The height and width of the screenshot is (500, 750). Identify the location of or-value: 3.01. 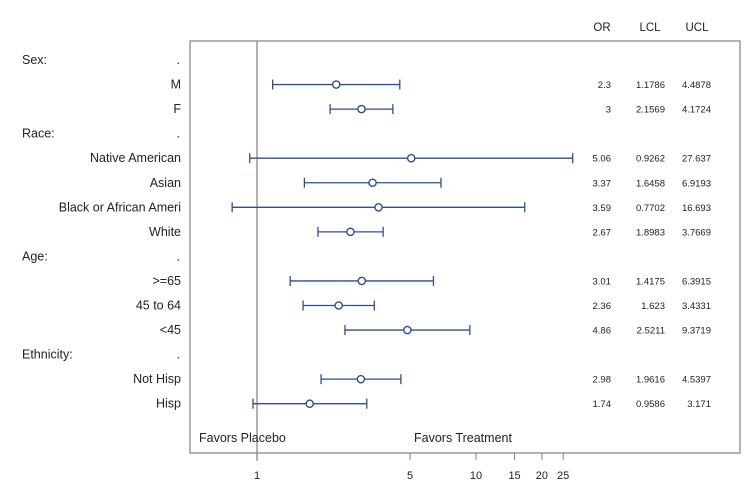
(602, 281).